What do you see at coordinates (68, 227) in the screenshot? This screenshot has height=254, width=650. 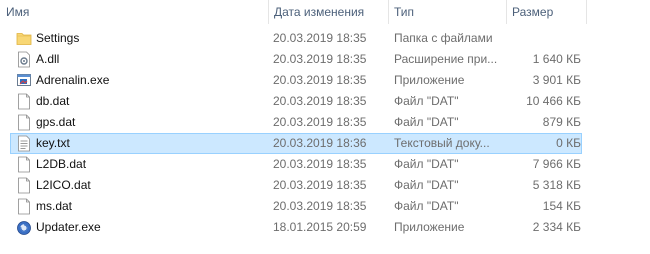 I see `file-name: Updater.exe` at bounding box center [68, 227].